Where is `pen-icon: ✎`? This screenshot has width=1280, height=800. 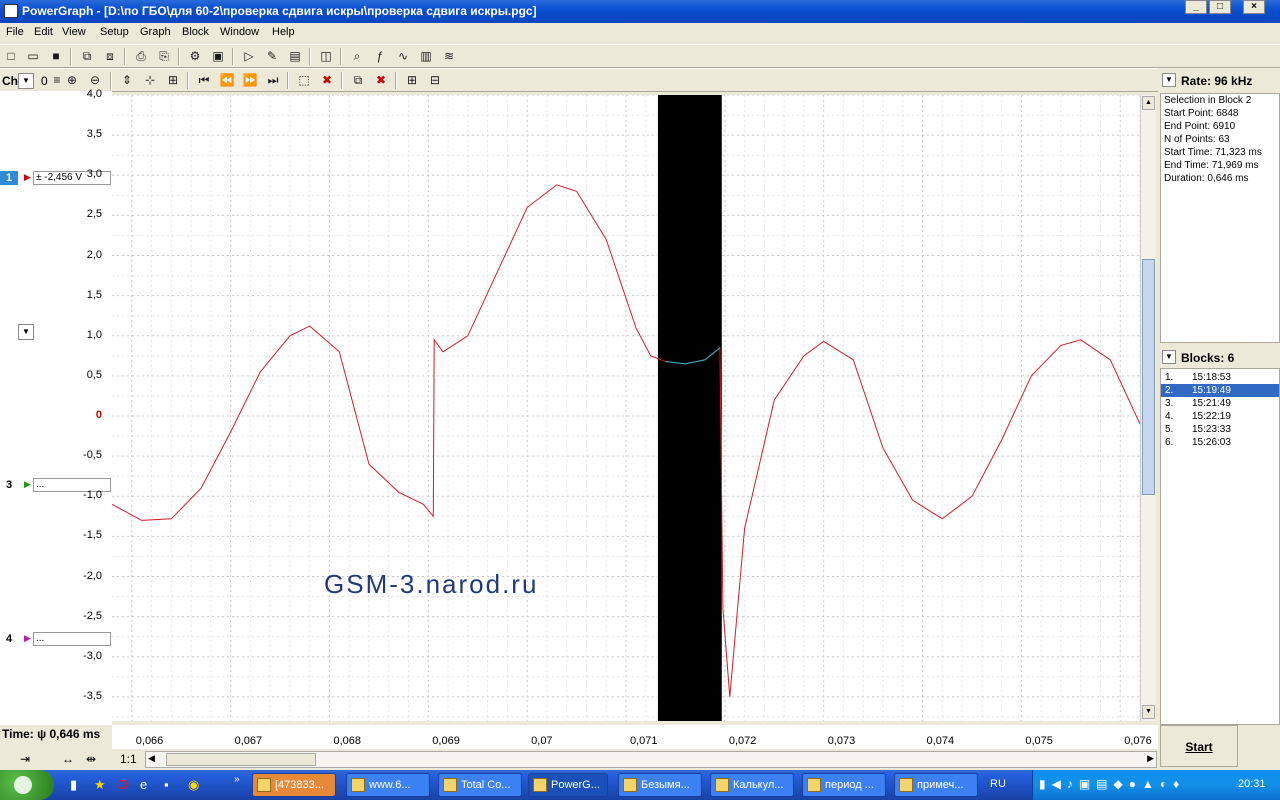
pen-icon: ✎ is located at coordinates (272, 56).